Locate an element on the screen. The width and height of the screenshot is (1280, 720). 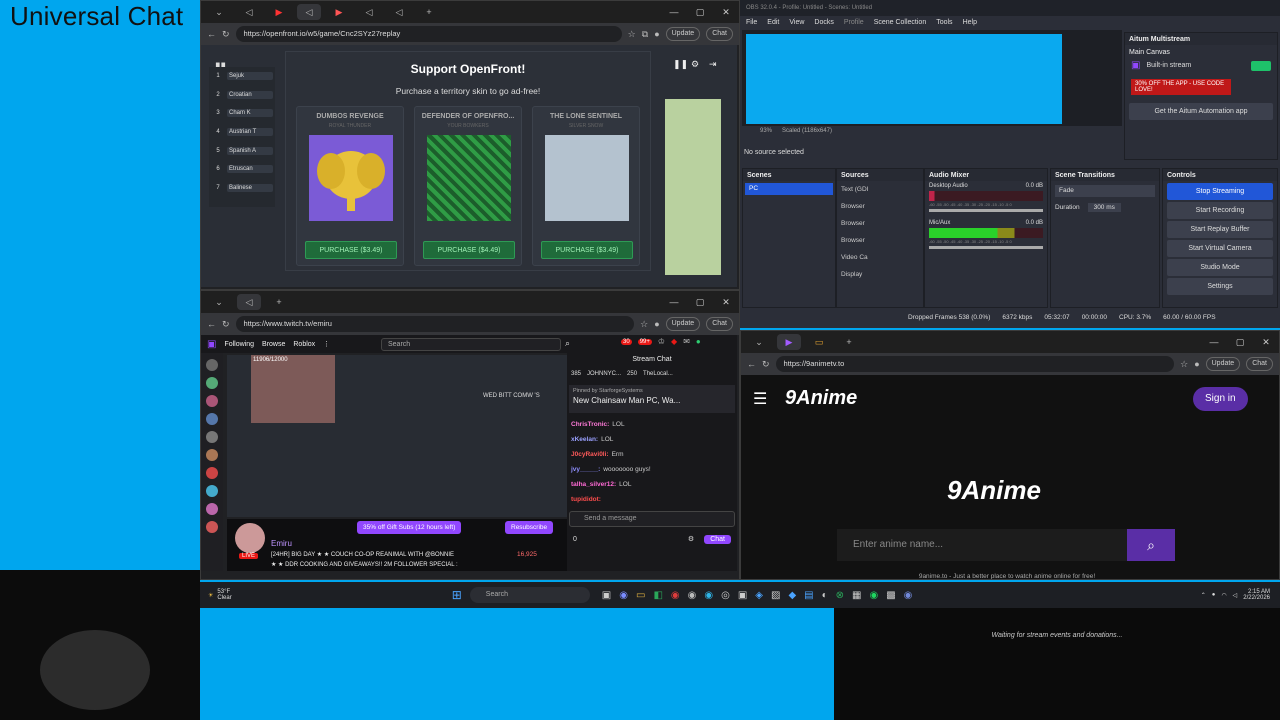
volume-icon: ◁ is located at coordinates (1235, 595).